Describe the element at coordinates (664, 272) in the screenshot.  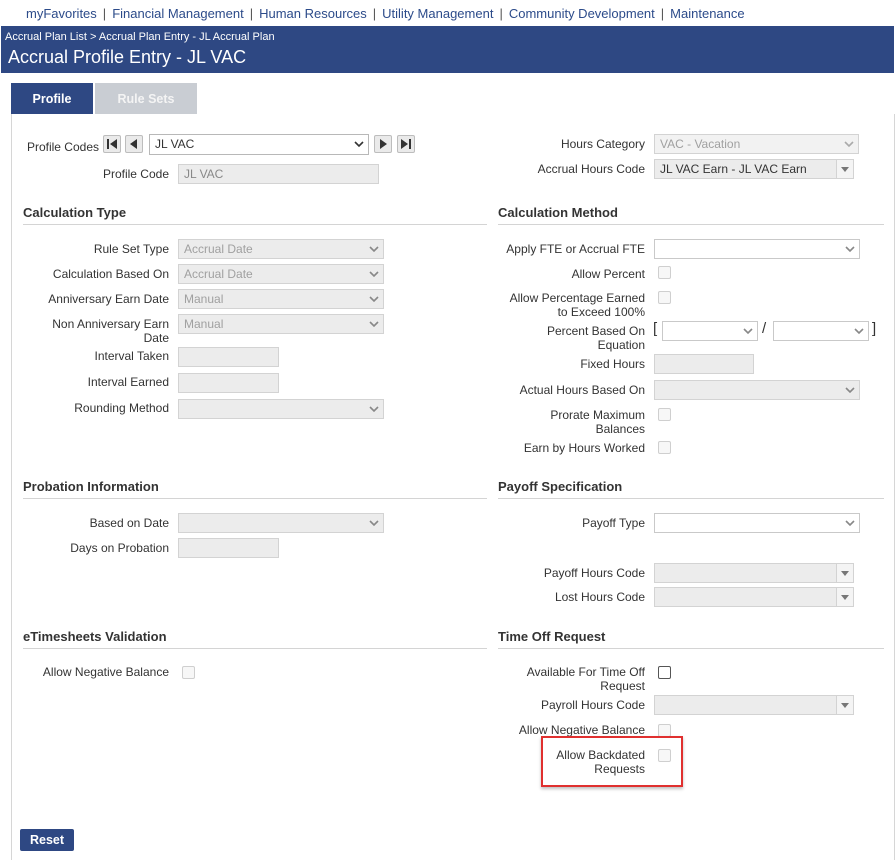
I see `allow-percent-checkbox` at that location.